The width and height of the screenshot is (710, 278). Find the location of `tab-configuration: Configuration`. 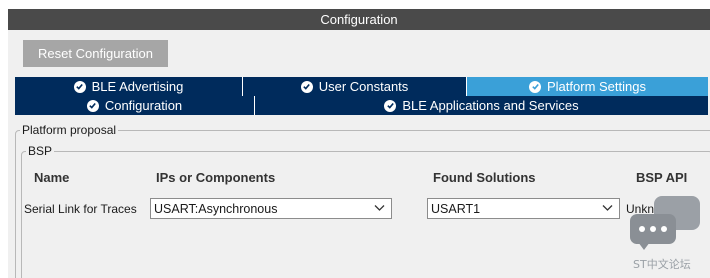

tab-configuration: Configuration is located at coordinates (135, 105).